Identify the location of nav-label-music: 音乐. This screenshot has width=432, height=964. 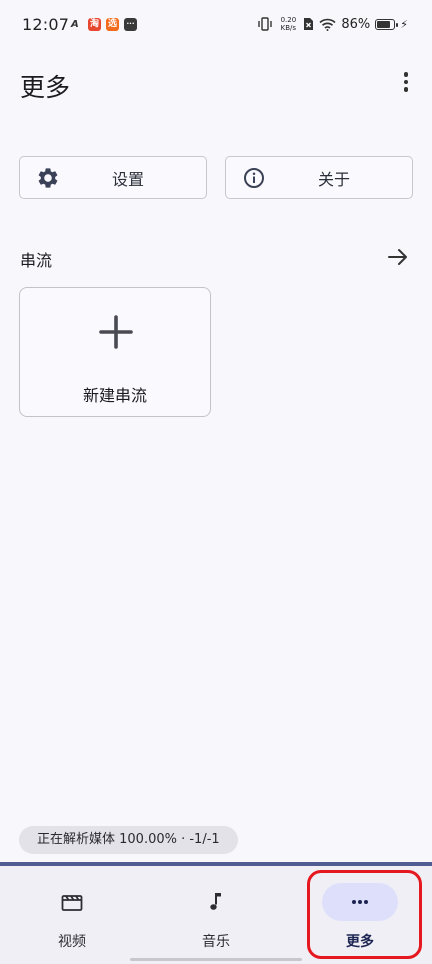
(216, 942).